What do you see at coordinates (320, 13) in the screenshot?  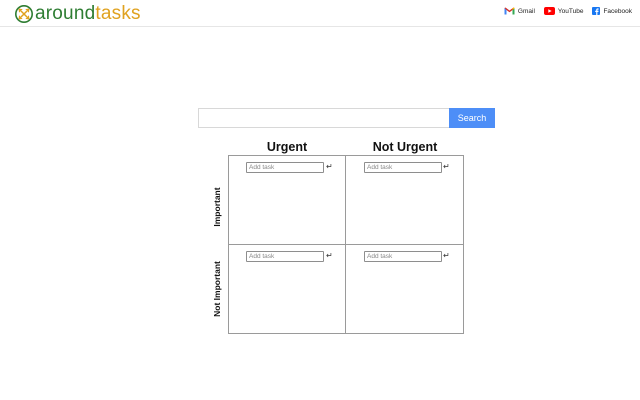 I see `header: around tasks Gmail YouTube Facebook` at bounding box center [320, 13].